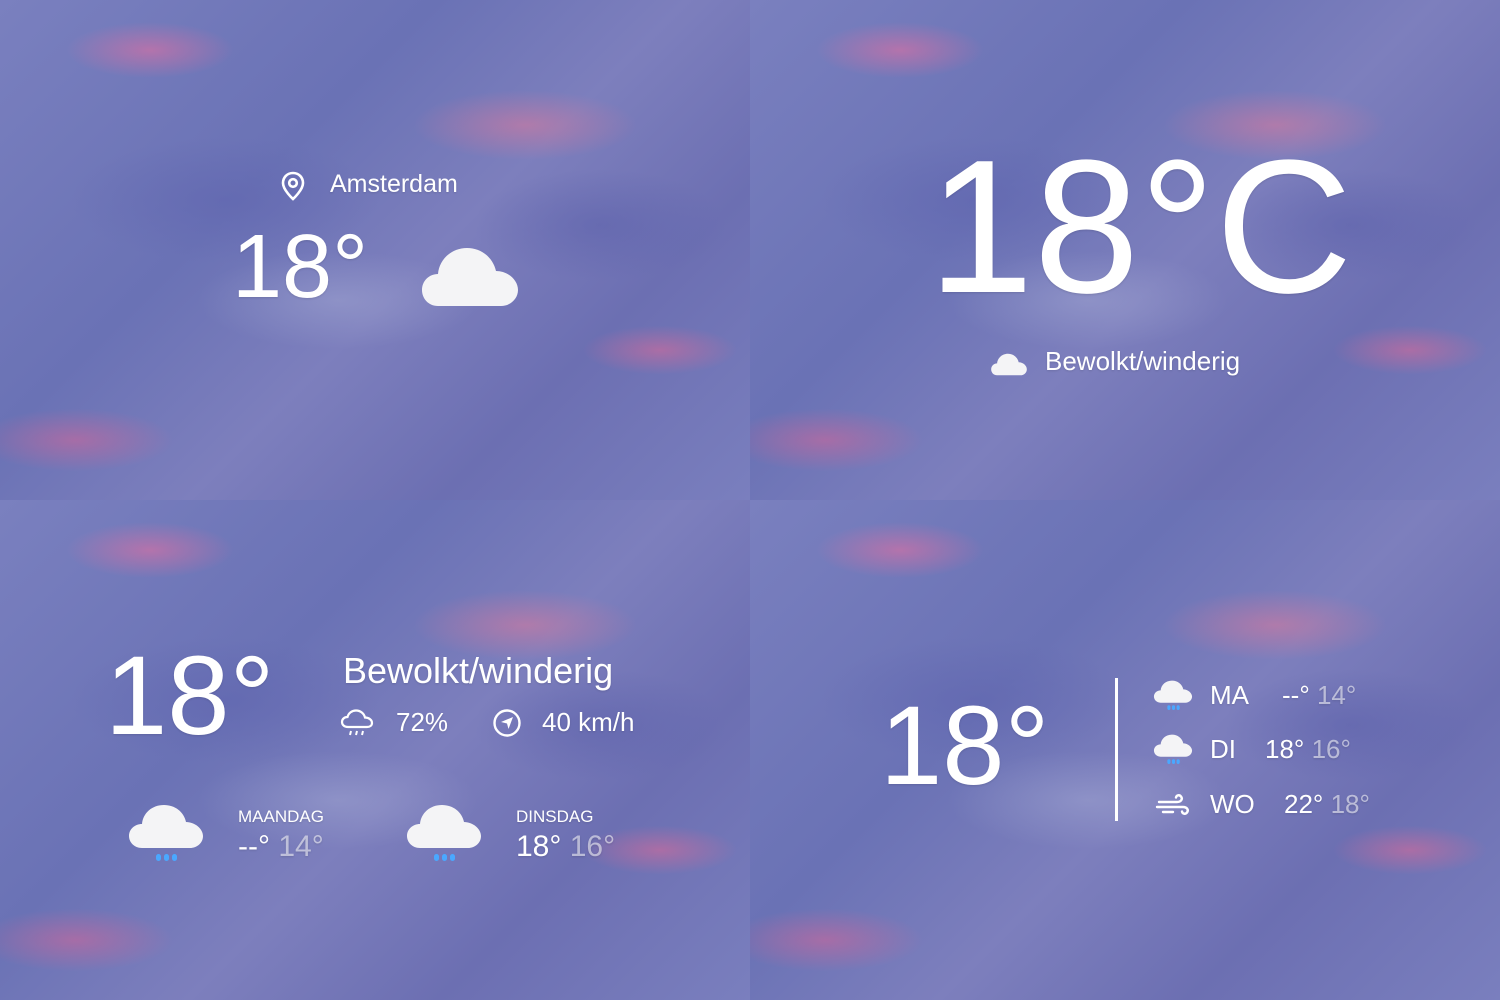 The image size is (1500, 1000). Describe the element at coordinates (422, 722) in the screenshot. I see `precipitation-value: 72%` at that location.